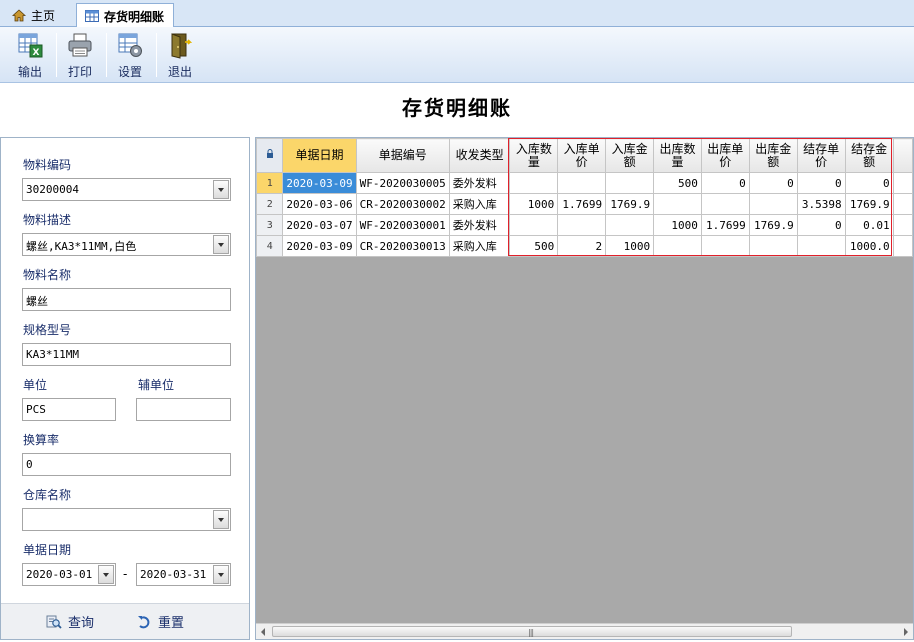 This screenshot has width=914, height=642. Describe the element at coordinates (869, 246) in the screenshot. I see `cell-bal-amount: 1000.0` at that location.